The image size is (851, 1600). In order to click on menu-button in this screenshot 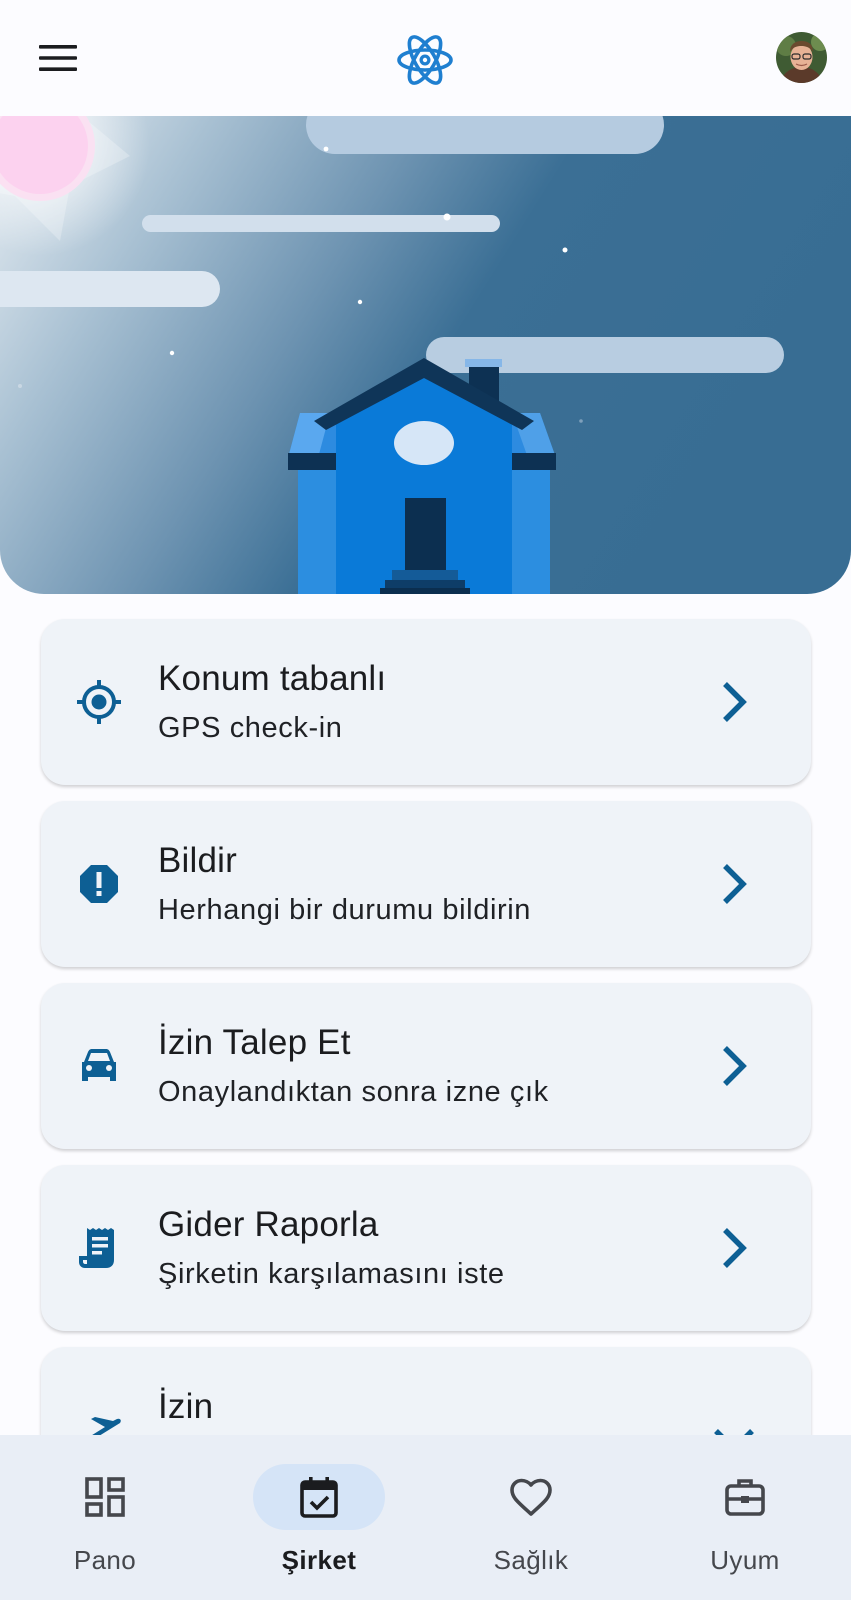, I will do `click(58, 58)`.